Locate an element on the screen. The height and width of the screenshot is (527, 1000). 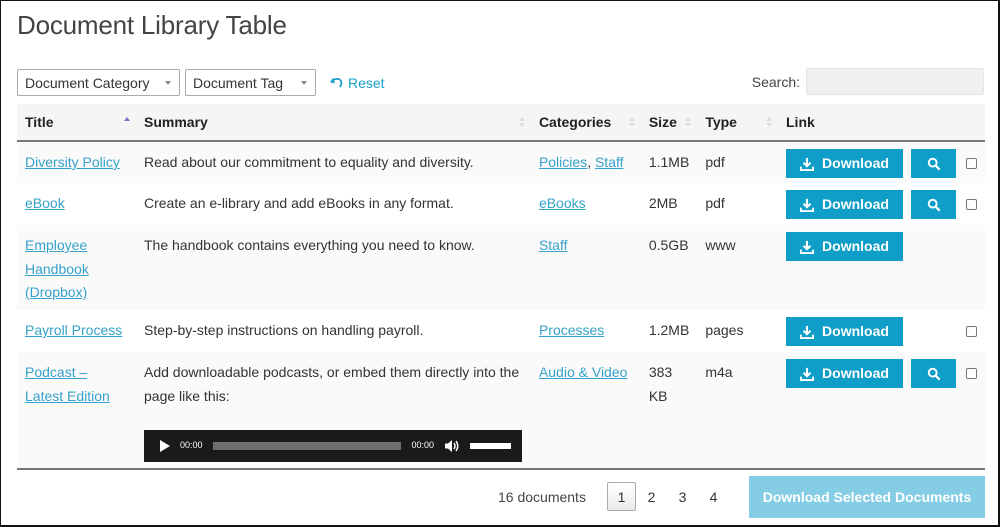
search-label: Search: is located at coordinates (775, 81).